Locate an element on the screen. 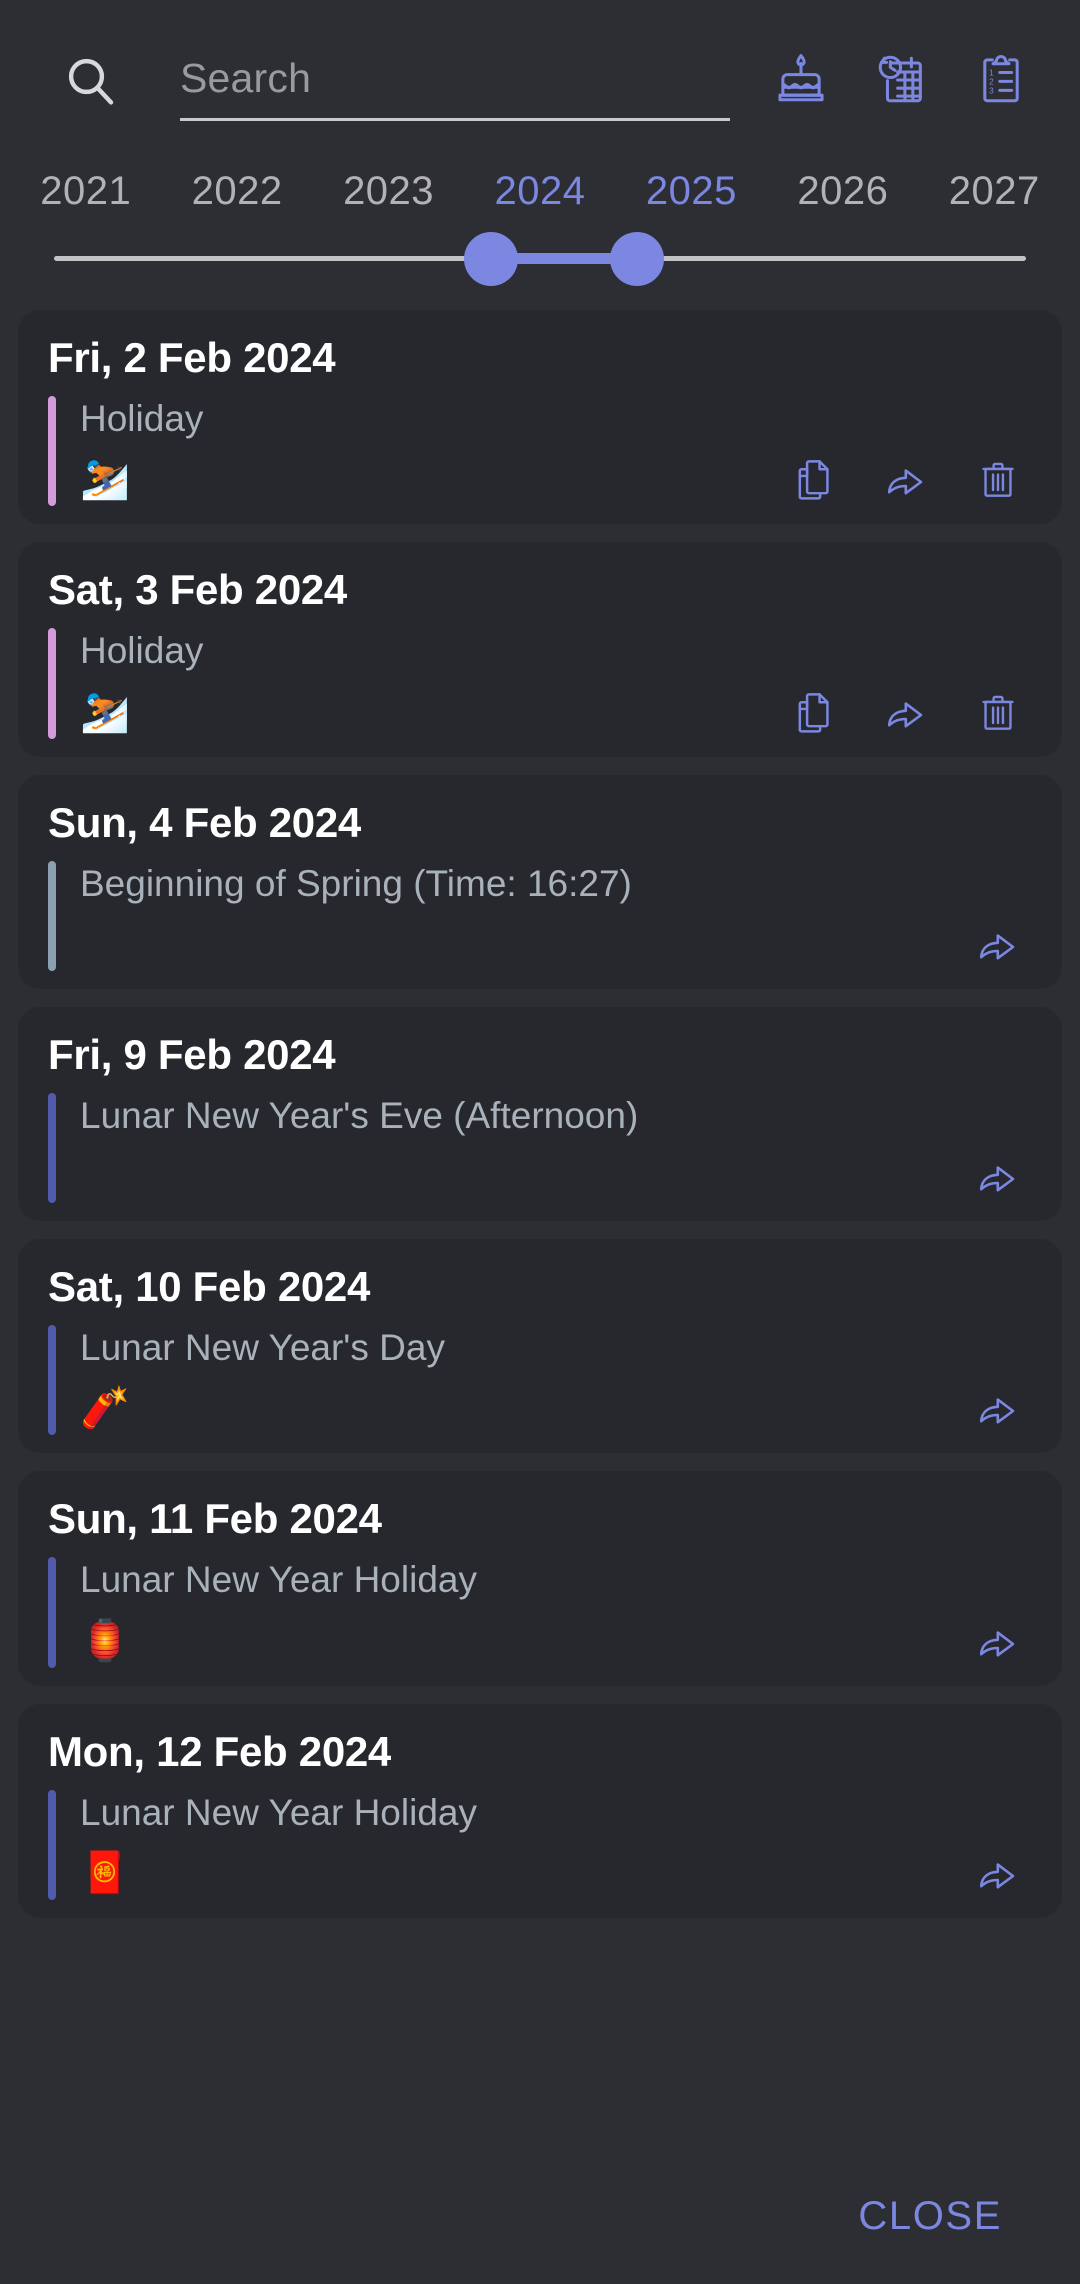  event-title: Lunar New Year's Eve (Afternoon) is located at coordinates (359, 1115).